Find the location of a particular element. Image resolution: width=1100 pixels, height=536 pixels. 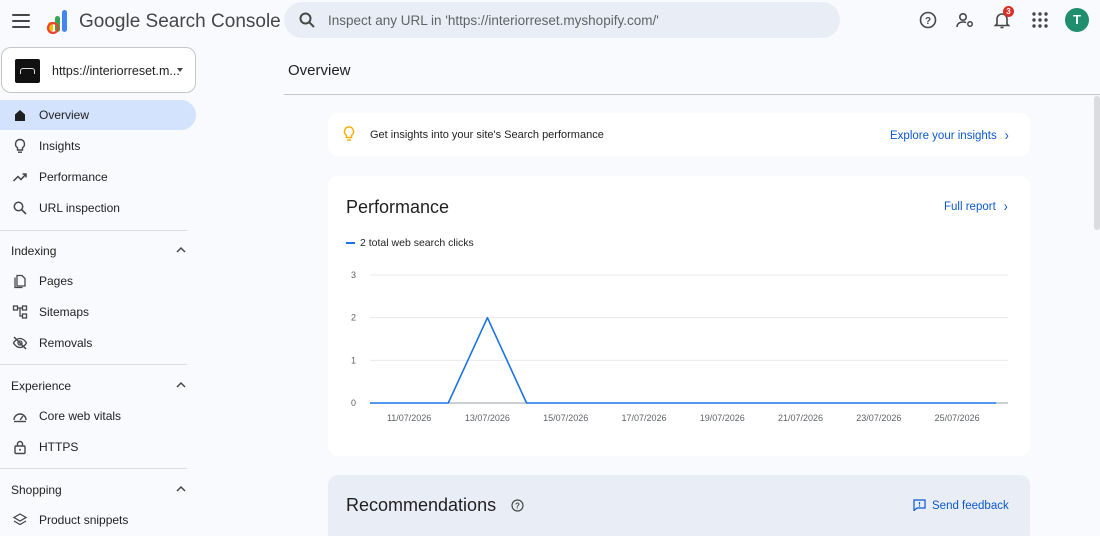

top-bar: Google Search Console ? 3 T is located at coordinates (550, 21).